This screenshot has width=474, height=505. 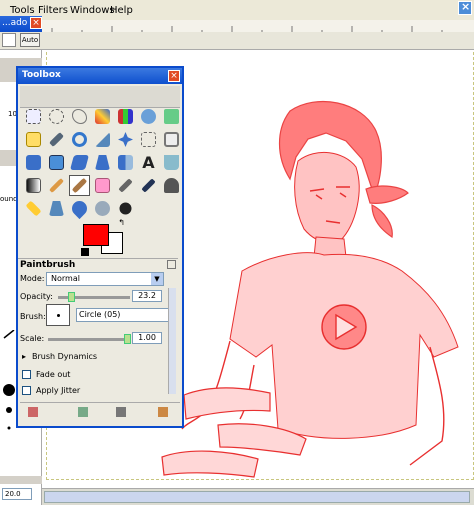 I want to click on dodge-burn-icon, so click(x=125, y=208).